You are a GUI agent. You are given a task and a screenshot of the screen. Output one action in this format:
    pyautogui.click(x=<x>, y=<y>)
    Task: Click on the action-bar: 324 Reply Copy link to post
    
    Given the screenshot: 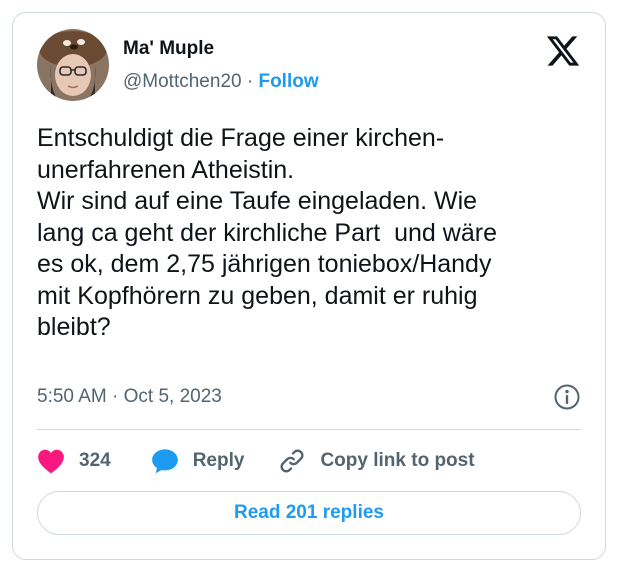 What is the action you would take?
    pyautogui.click(x=256, y=461)
    